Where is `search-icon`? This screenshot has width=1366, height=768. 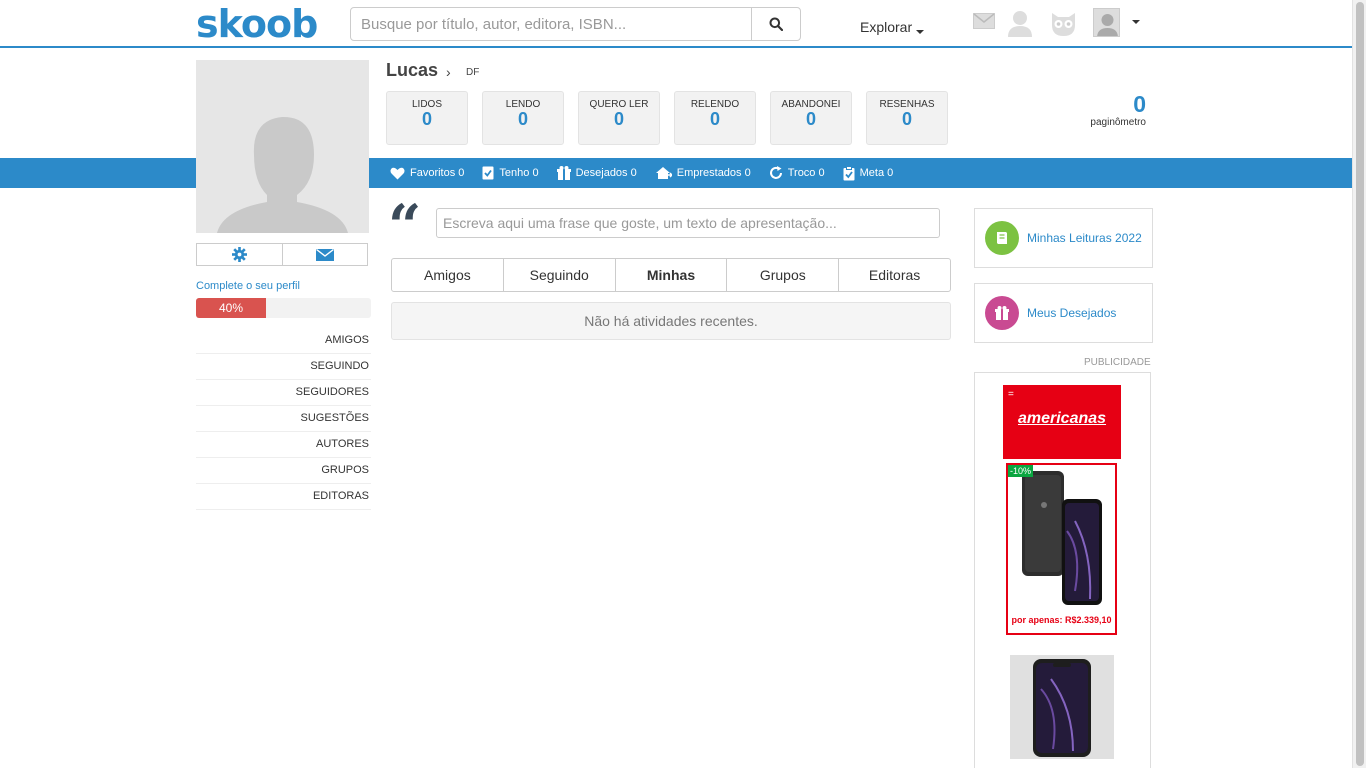
search-icon is located at coordinates (776, 24).